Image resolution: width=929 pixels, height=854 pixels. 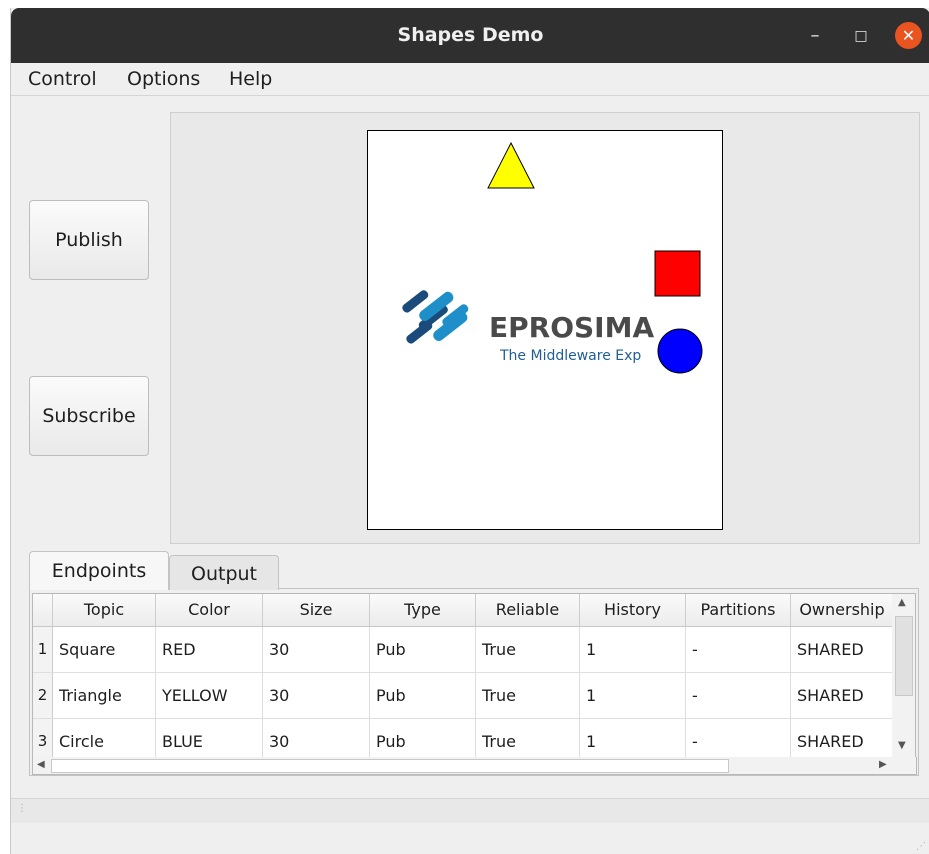 I want to click on column-header-history: History, so click(x=633, y=610).